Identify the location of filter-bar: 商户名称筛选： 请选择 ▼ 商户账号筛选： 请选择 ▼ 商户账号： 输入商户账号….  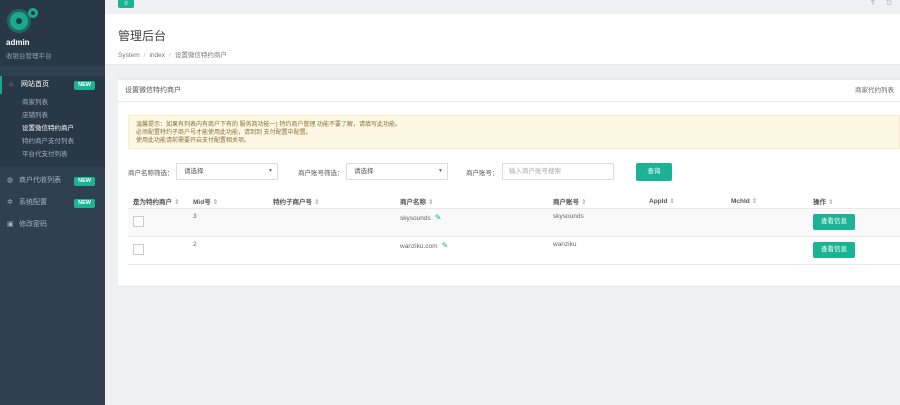
(514, 173).